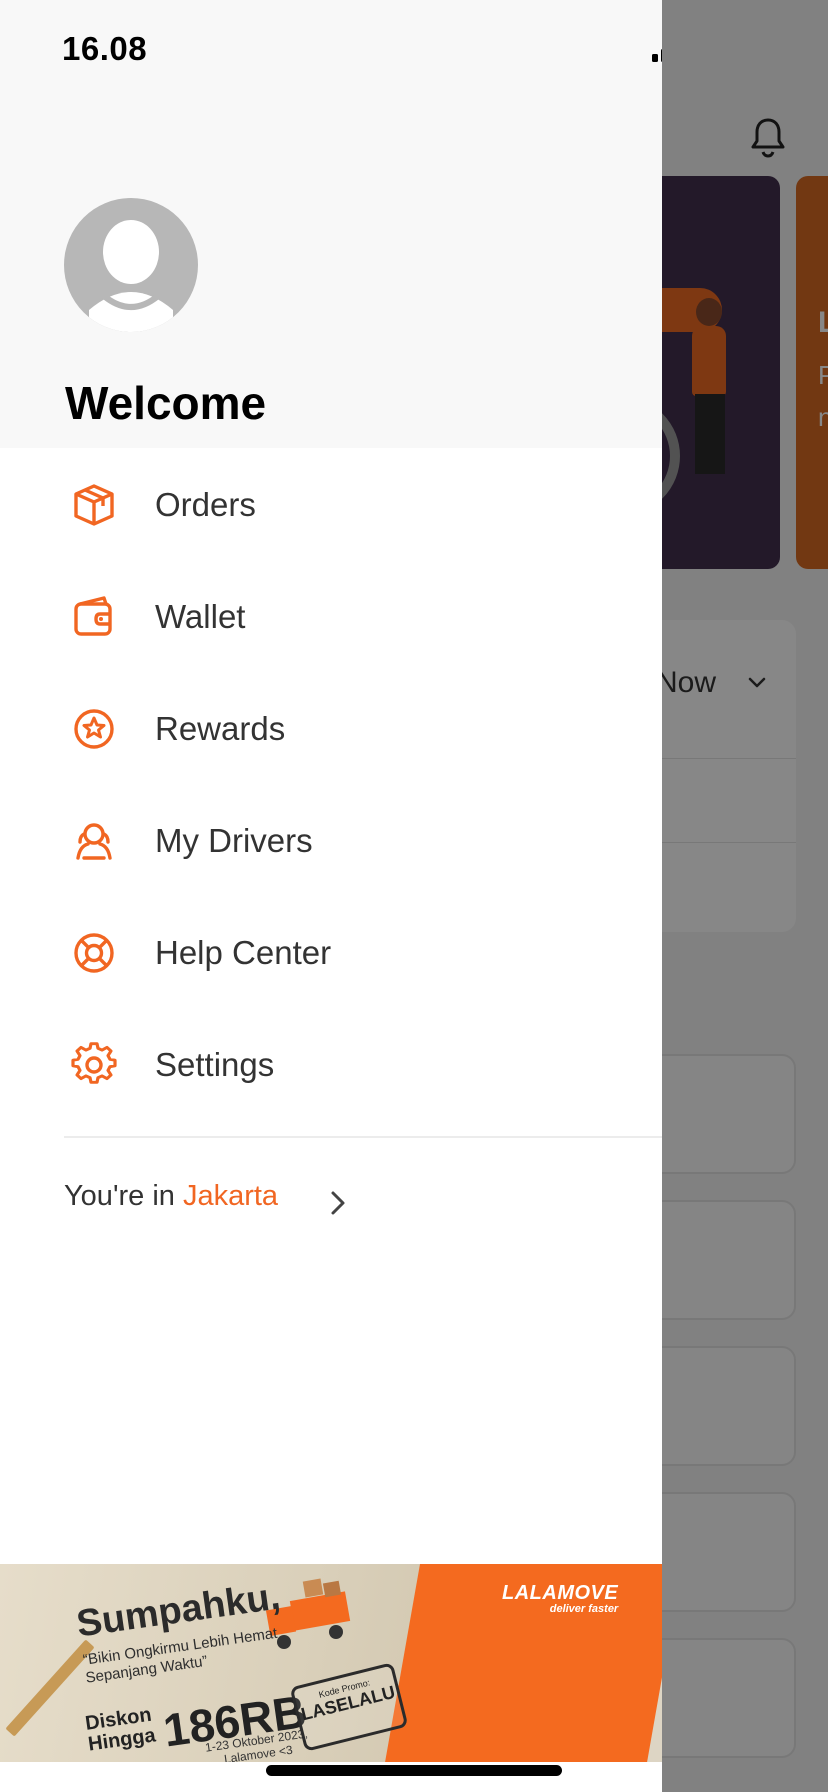 This screenshot has width=828, height=1792. I want to click on menu-item-label: My Drivers, so click(234, 840).